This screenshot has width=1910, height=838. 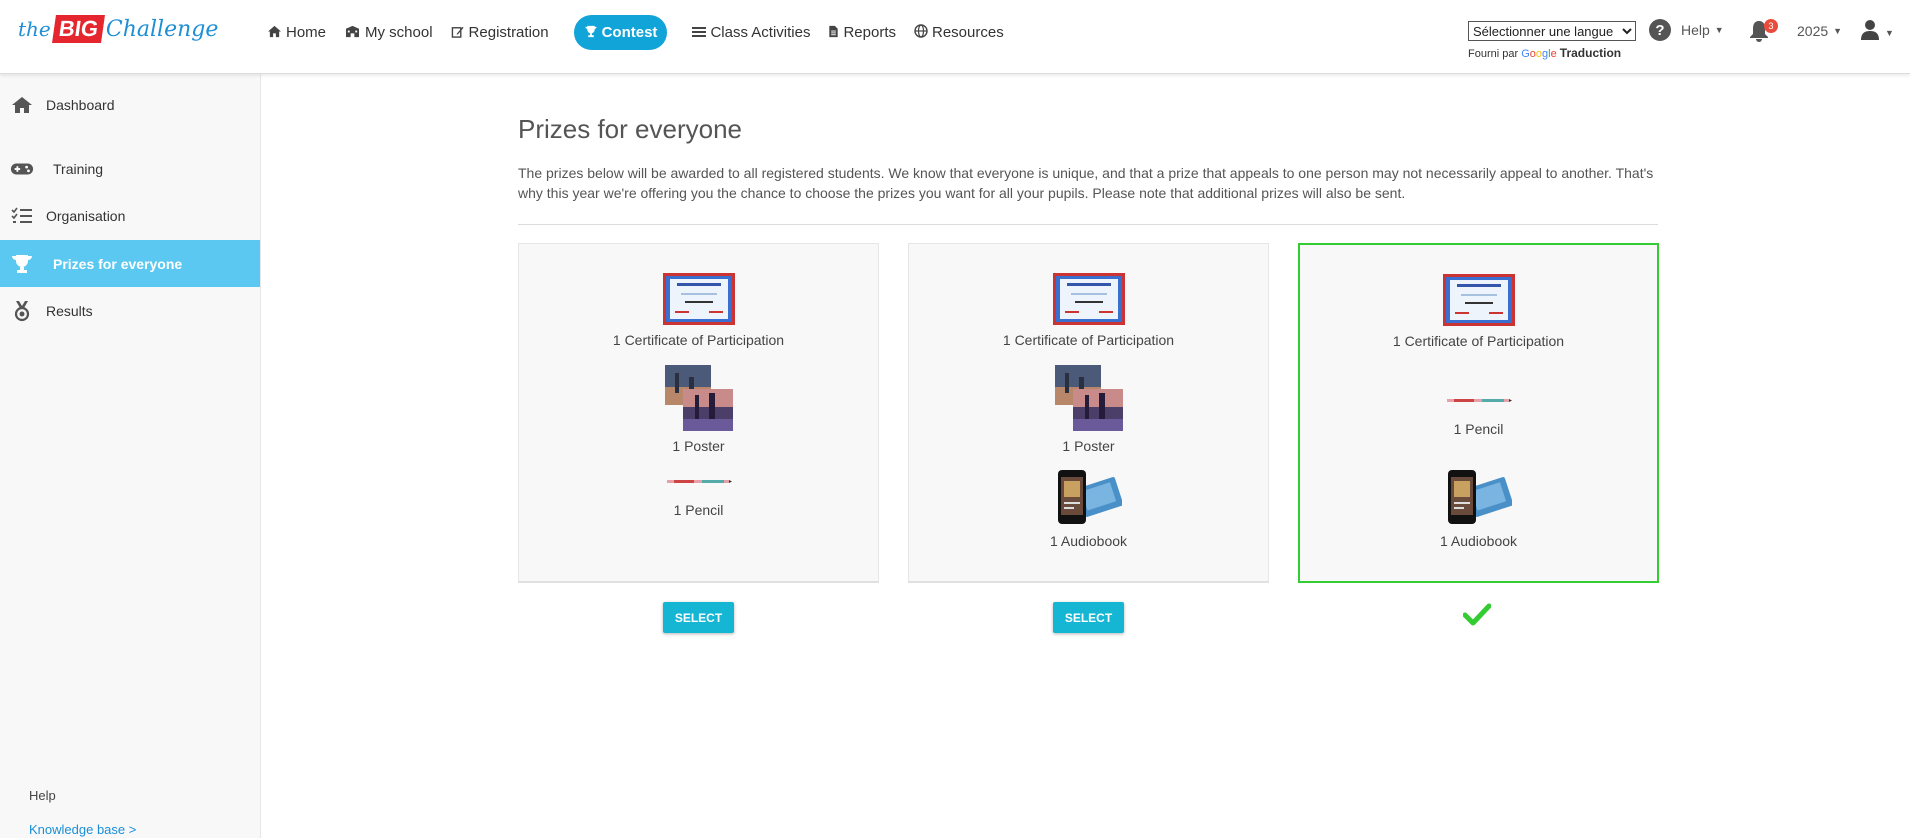 I want to click on logo-challenge: Challenge, so click(x=162, y=29).